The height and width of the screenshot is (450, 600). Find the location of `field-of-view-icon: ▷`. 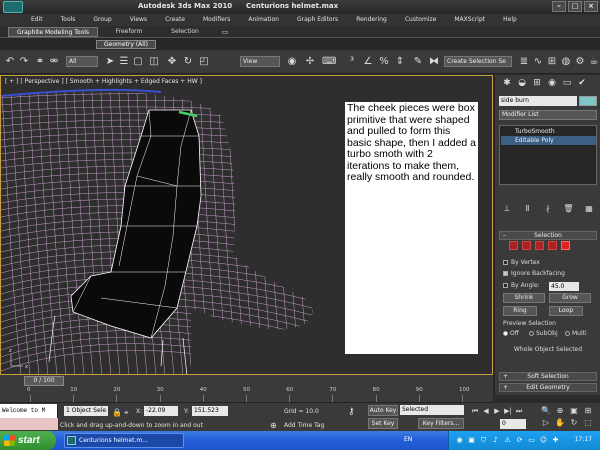

field-of-view-icon: ▷ is located at coordinates (546, 423).